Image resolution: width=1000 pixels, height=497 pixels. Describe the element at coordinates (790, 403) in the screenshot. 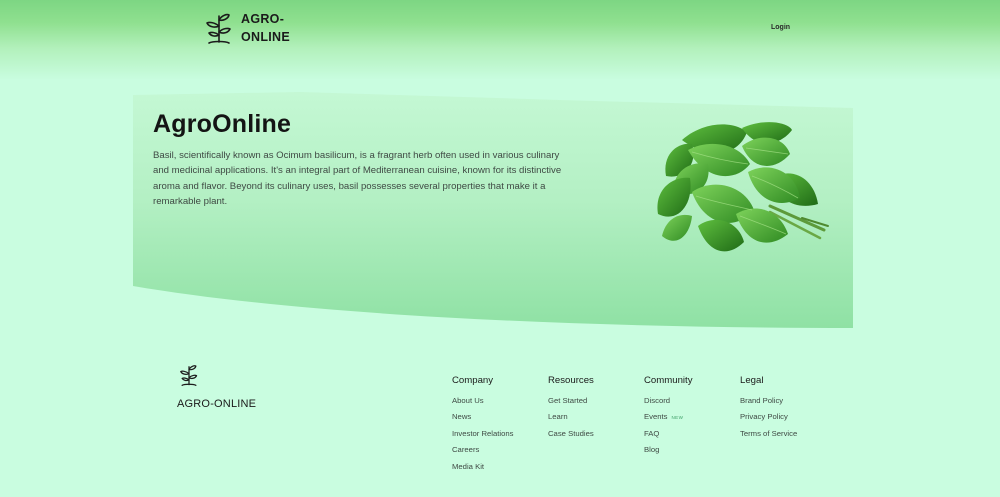

I see `footer-link-brand-policy: Brand Policy` at that location.